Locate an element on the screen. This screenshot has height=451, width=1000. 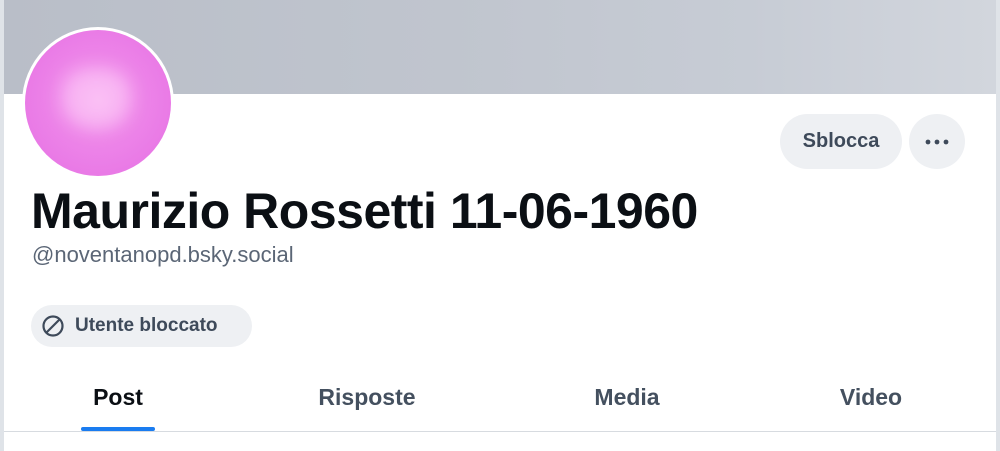
display-name: Maurizio Rossetti 11-06-1960 is located at coordinates (364, 211).